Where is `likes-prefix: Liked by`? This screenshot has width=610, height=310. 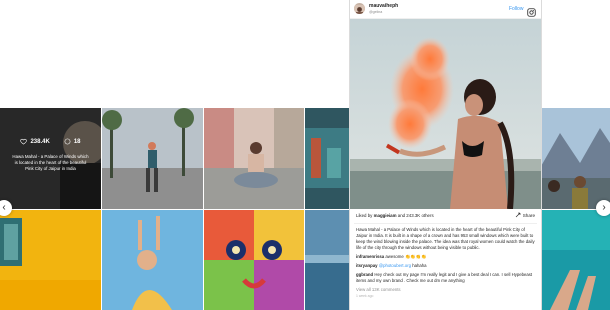 likes-prefix: Liked by is located at coordinates (364, 215).